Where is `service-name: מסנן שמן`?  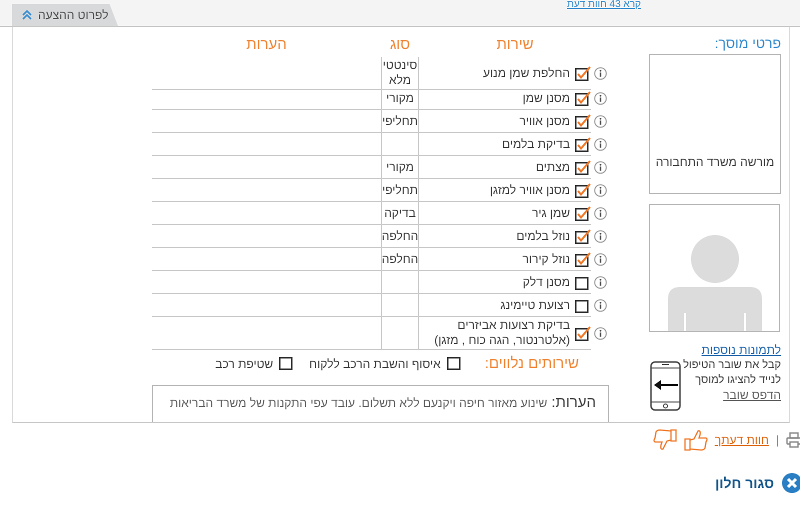 service-name: מסנן שמן is located at coordinates (546, 98).